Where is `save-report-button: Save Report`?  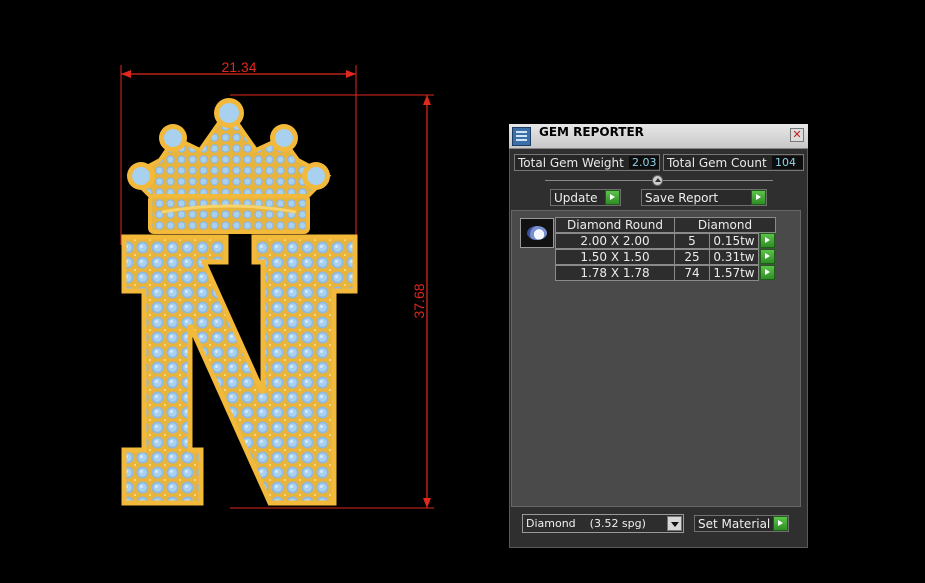
save-report-button: Save Report is located at coordinates (704, 197).